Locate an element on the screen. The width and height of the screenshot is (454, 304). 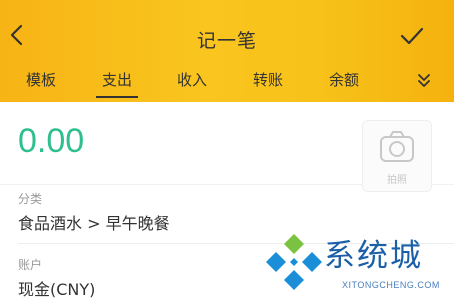
tab-expense: 支出 is located at coordinates (117, 84).